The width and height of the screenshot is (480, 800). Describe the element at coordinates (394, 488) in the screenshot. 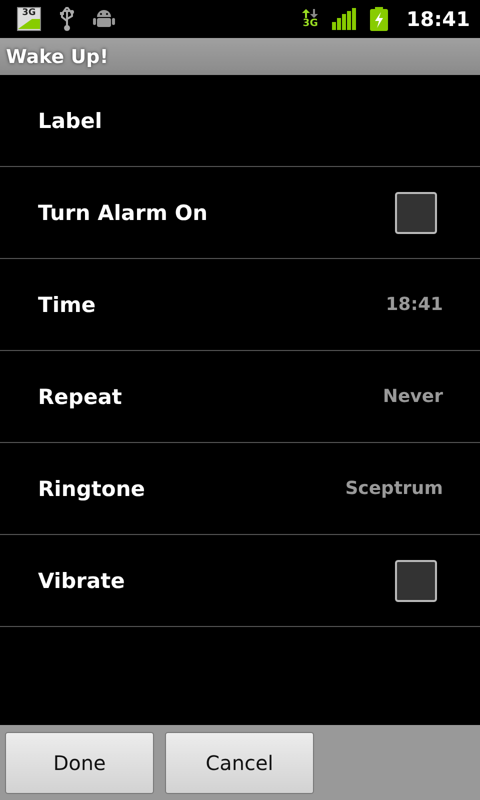

I see `setting-value: Sceptrum` at that location.